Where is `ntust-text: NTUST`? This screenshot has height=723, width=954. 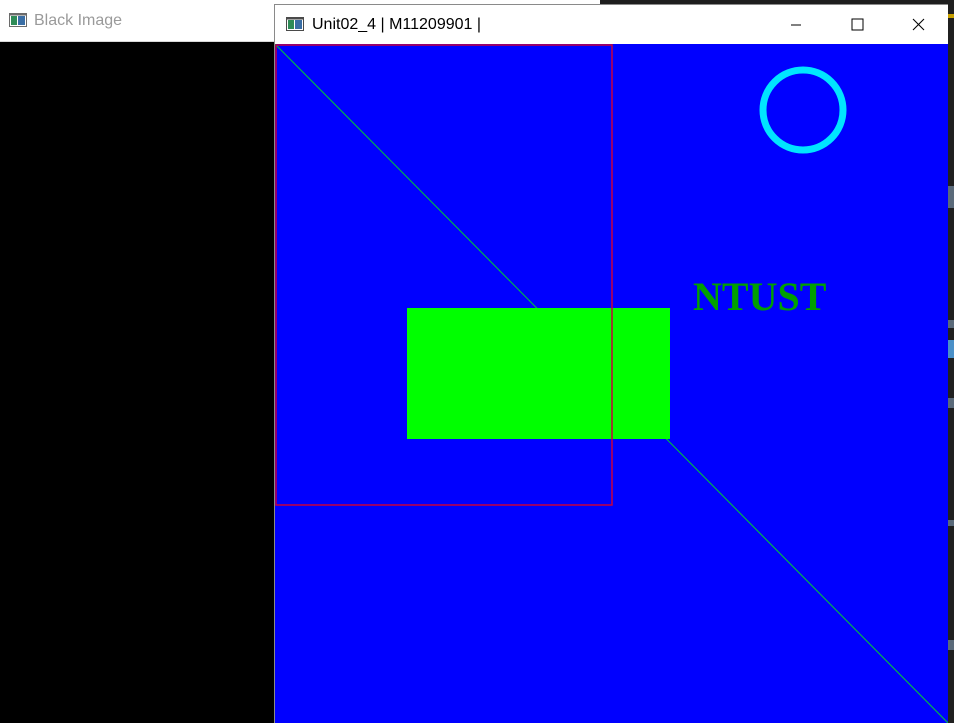
ntust-text: NTUST is located at coordinates (760, 296).